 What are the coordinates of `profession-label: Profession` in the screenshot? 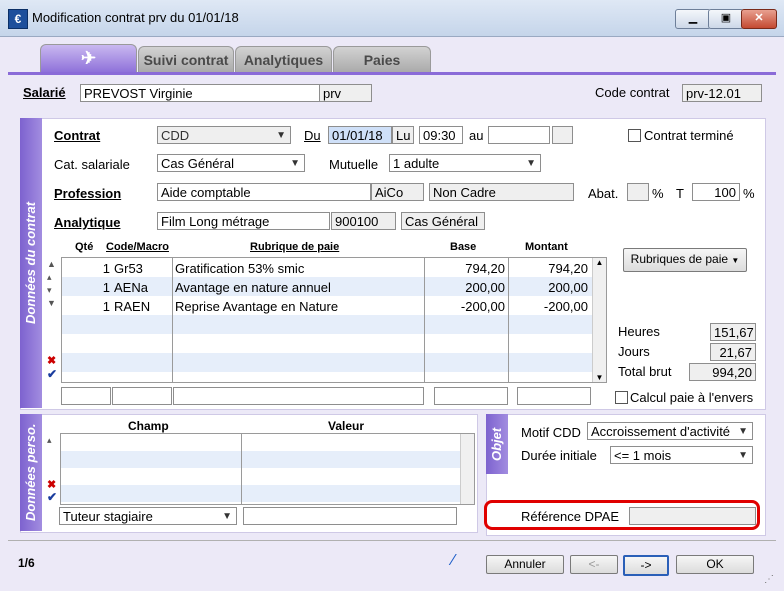 It's located at (87, 193).